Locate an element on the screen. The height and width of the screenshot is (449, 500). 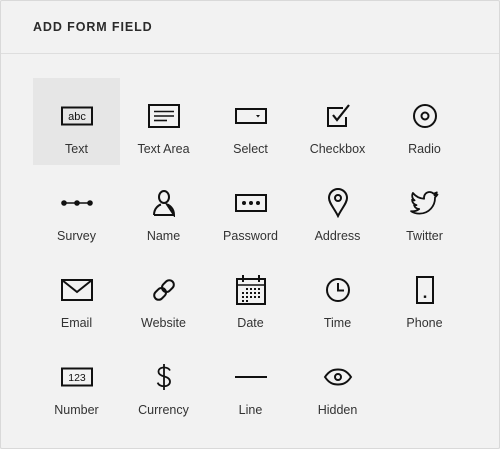
field-label: Email is located at coordinates (76, 323).